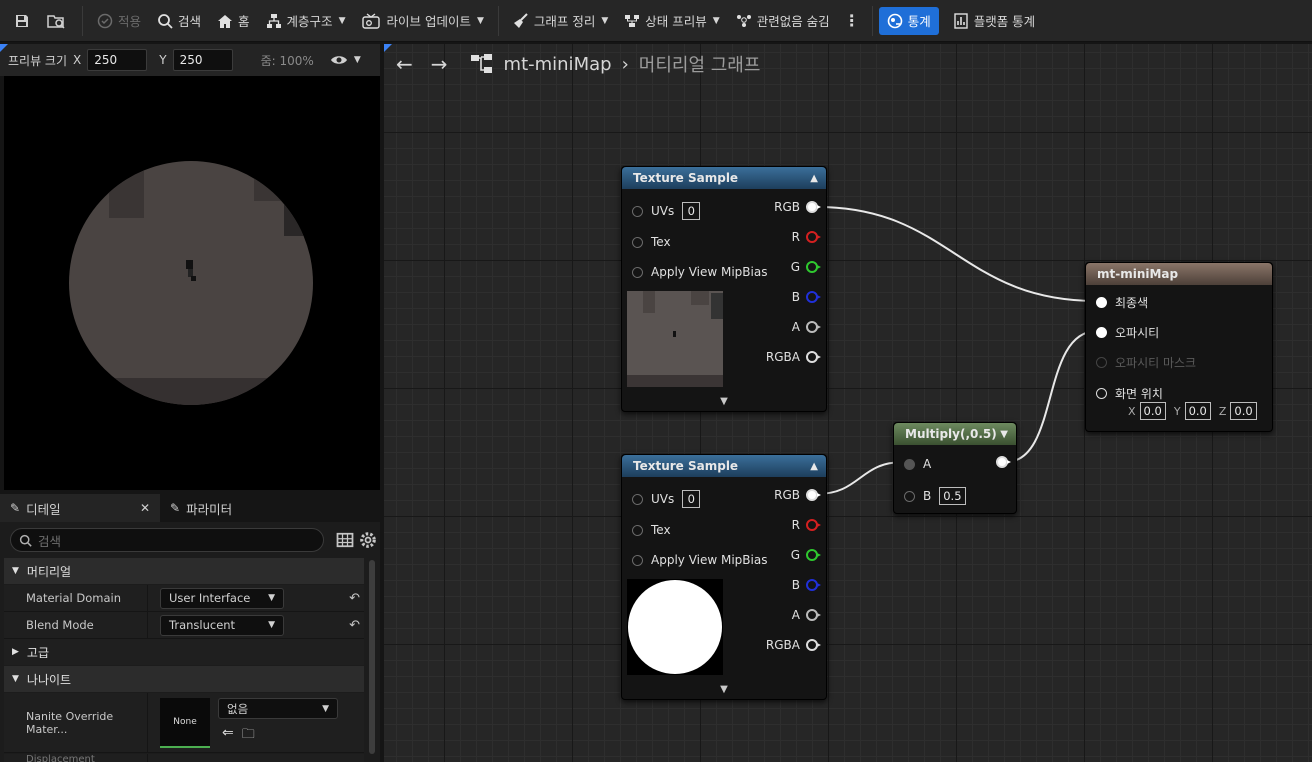 The image size is (1312, 762). I want to click on pin-a: A, so click(917, 464).